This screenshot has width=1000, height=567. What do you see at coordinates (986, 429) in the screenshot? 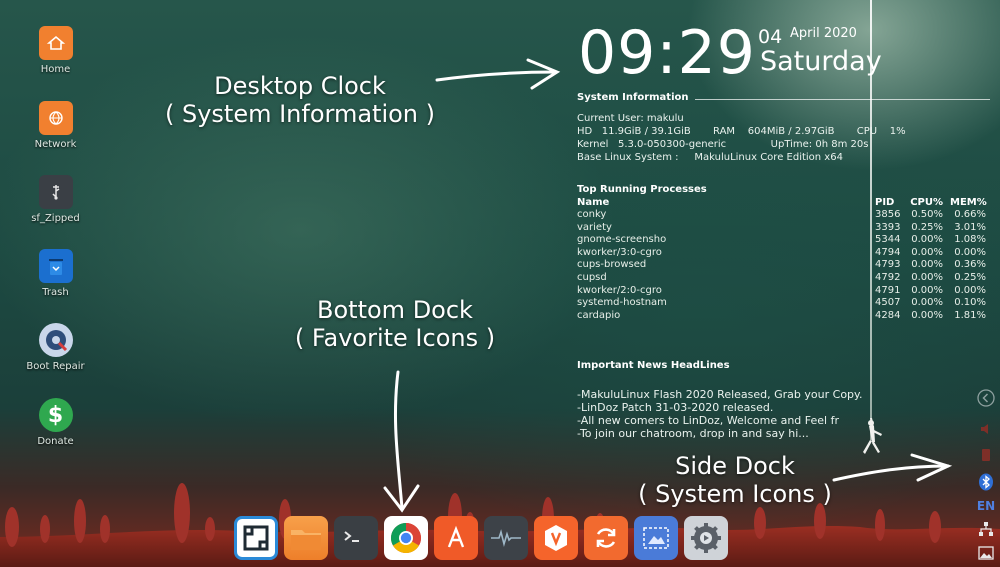
I see `side-dock-volume` at bounding box center [986, 429].